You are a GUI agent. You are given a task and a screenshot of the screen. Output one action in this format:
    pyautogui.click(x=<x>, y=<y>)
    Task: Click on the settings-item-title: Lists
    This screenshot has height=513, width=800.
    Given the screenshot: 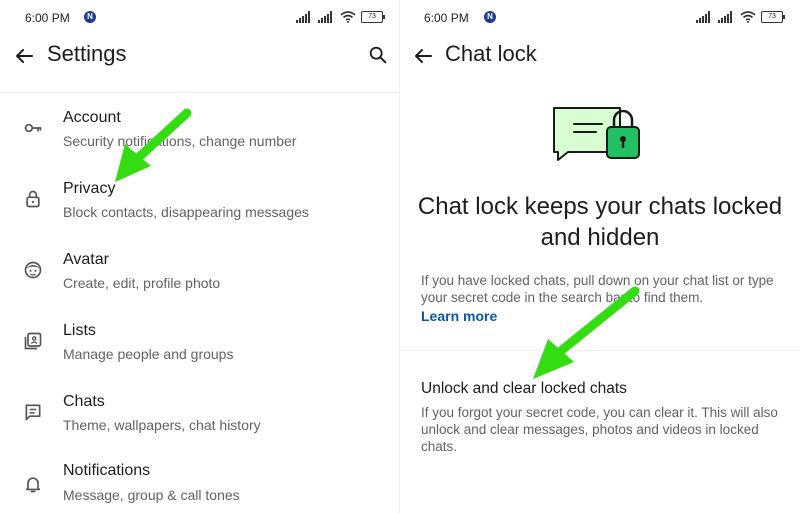 What is the action you would take?
    pyautogui.click(x=79, y=330)
    